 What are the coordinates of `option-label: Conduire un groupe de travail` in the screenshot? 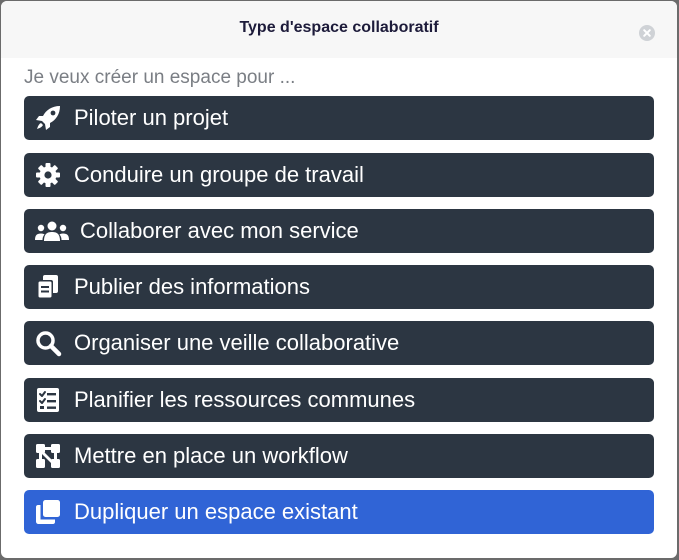 It's located at (219, 174).